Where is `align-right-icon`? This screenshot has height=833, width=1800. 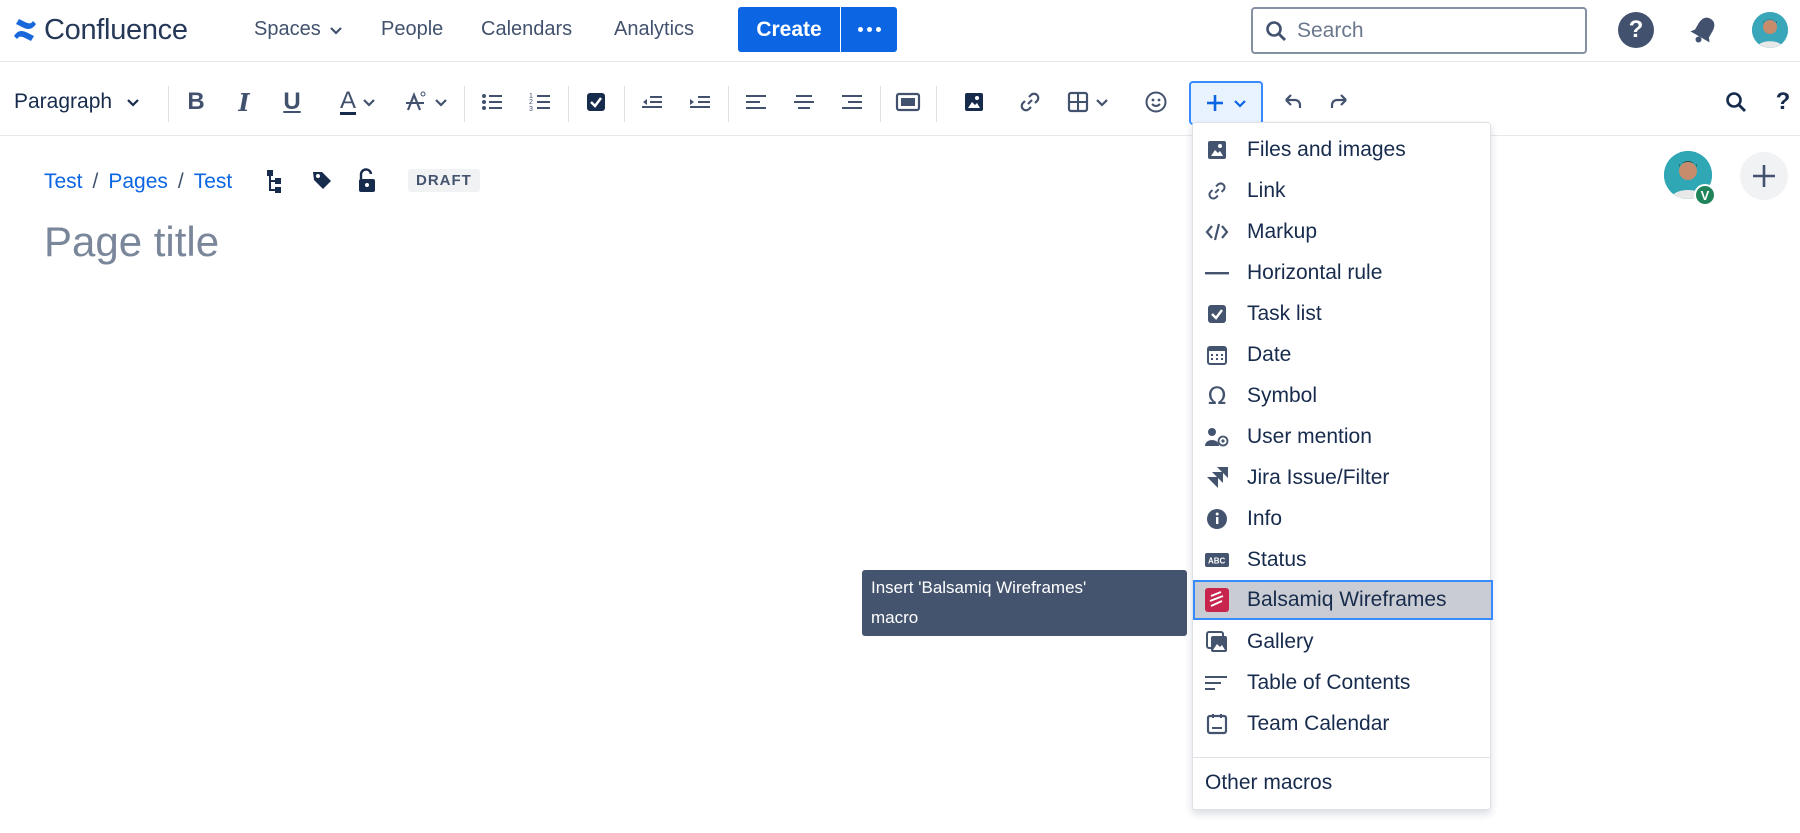 align-right-icon is located at coordinates (852, 102).